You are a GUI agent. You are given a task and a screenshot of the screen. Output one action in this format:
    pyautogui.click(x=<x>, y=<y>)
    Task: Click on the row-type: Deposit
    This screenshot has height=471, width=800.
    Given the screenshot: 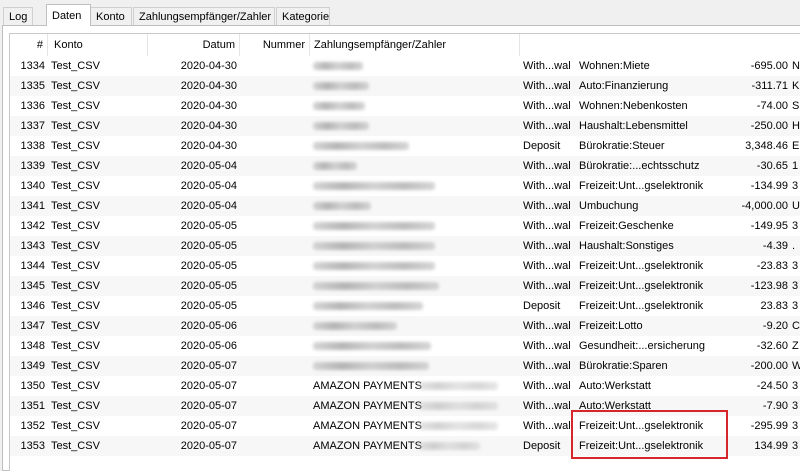 What is the action you would take?
    pyautogui.click(x=542, y=446)
    